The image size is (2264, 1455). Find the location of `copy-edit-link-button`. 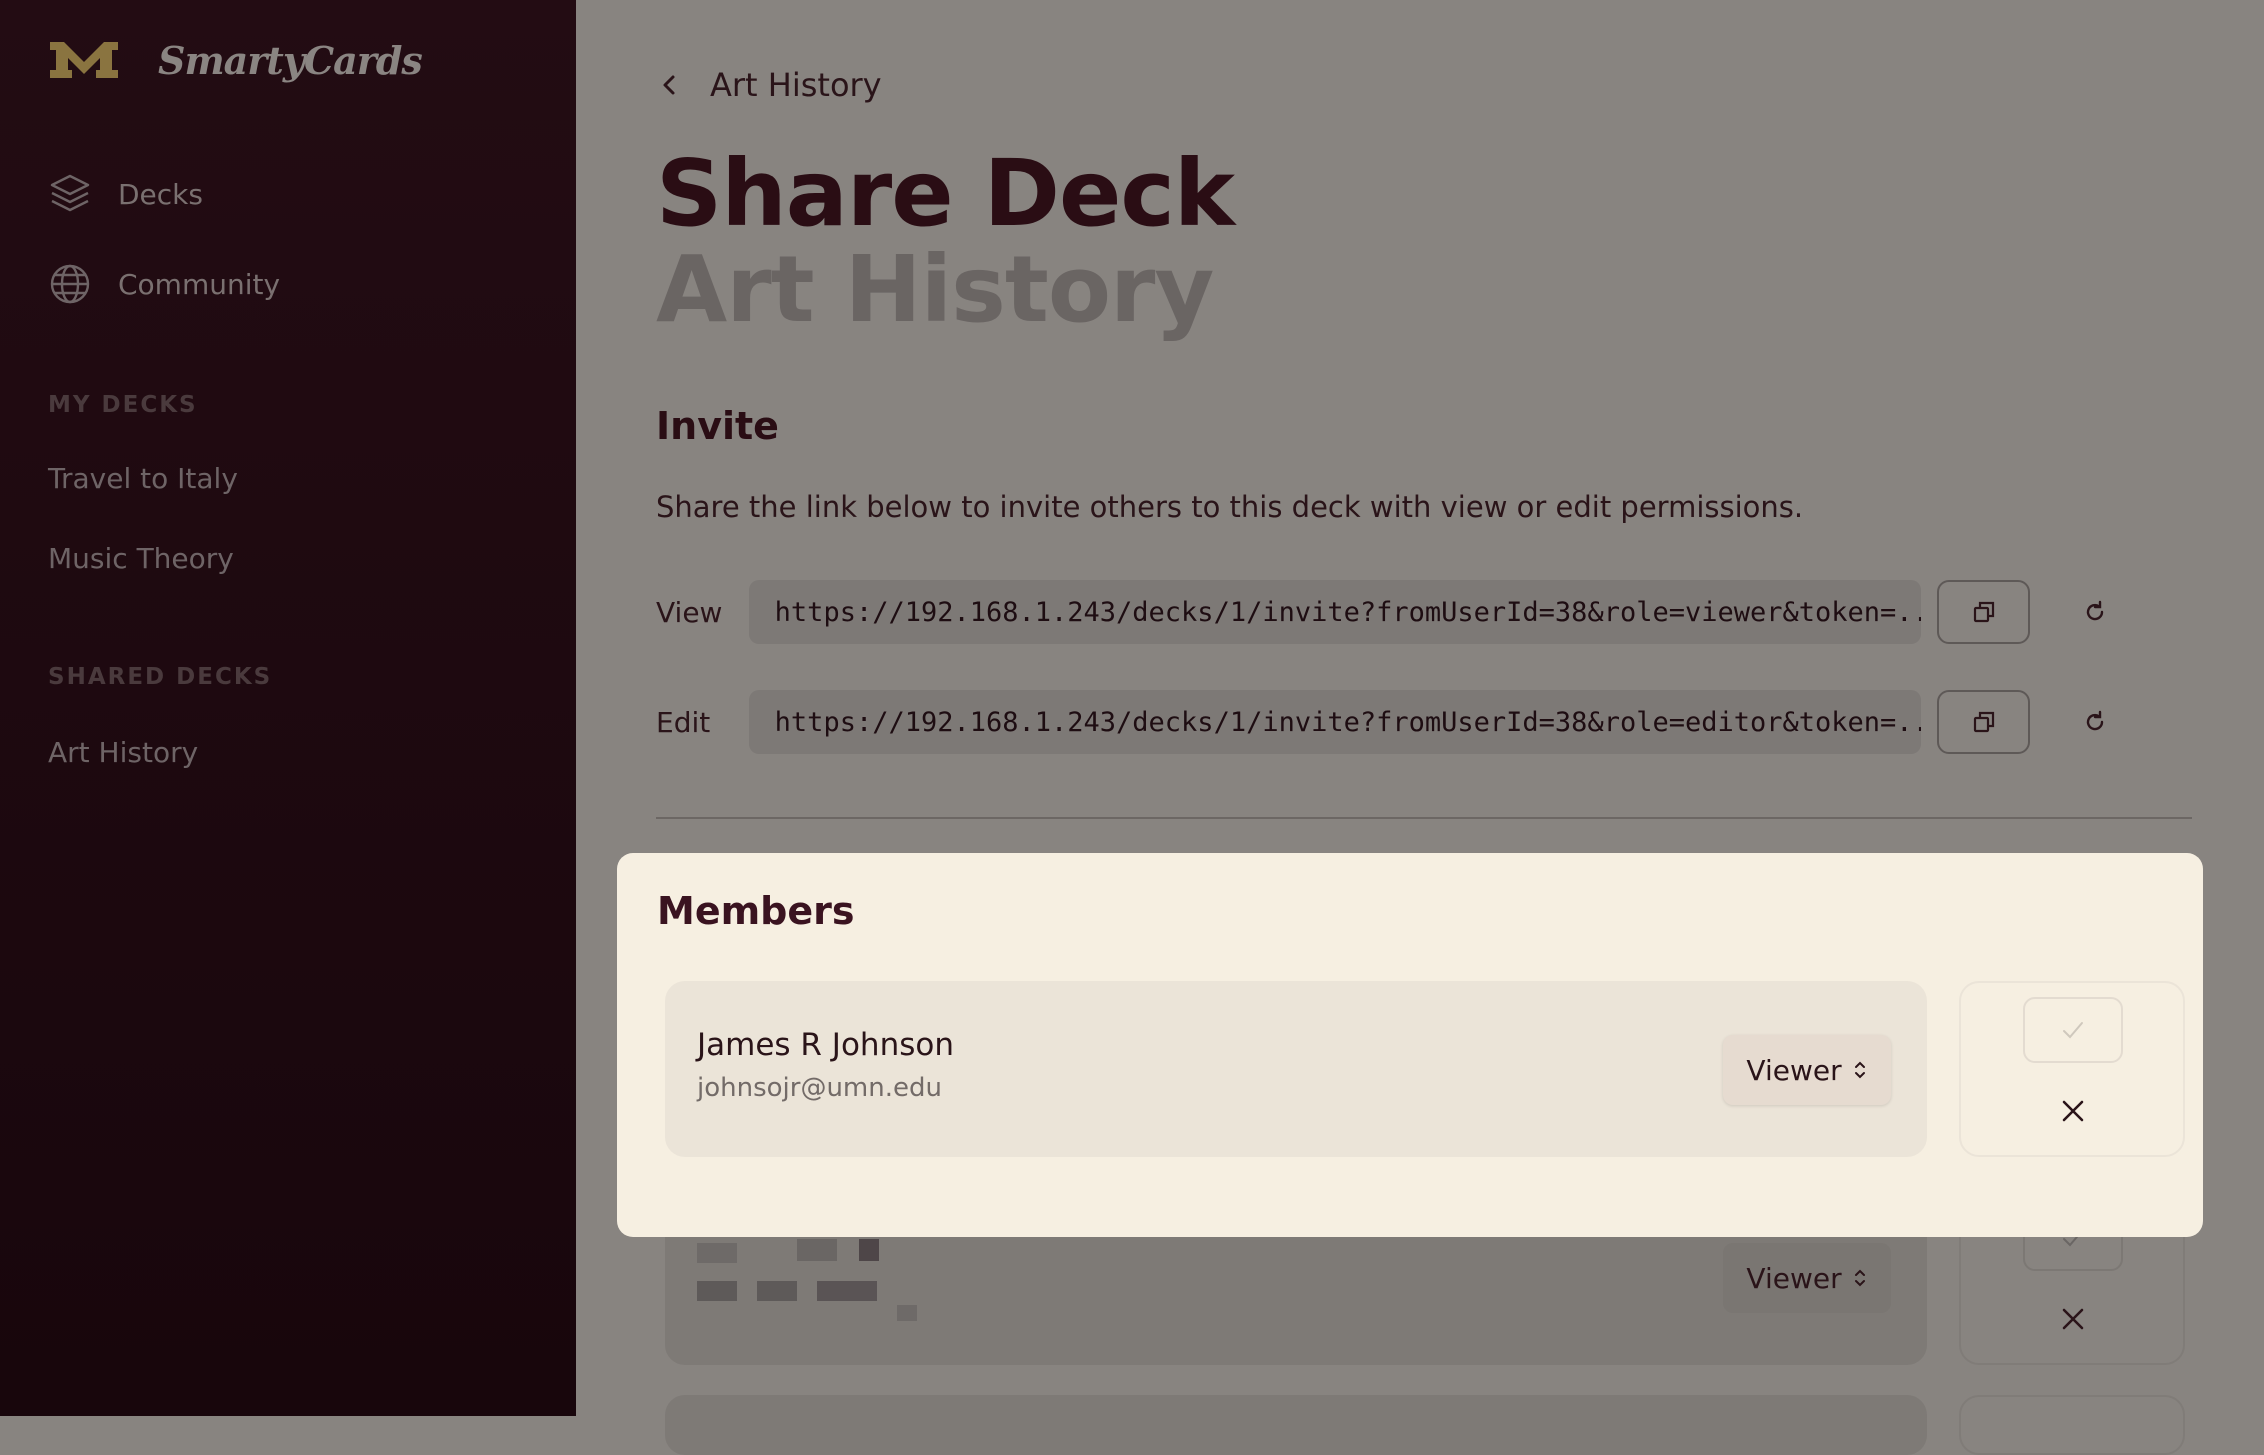

copy-edit-link-button is located at coordinates (1984, 722).